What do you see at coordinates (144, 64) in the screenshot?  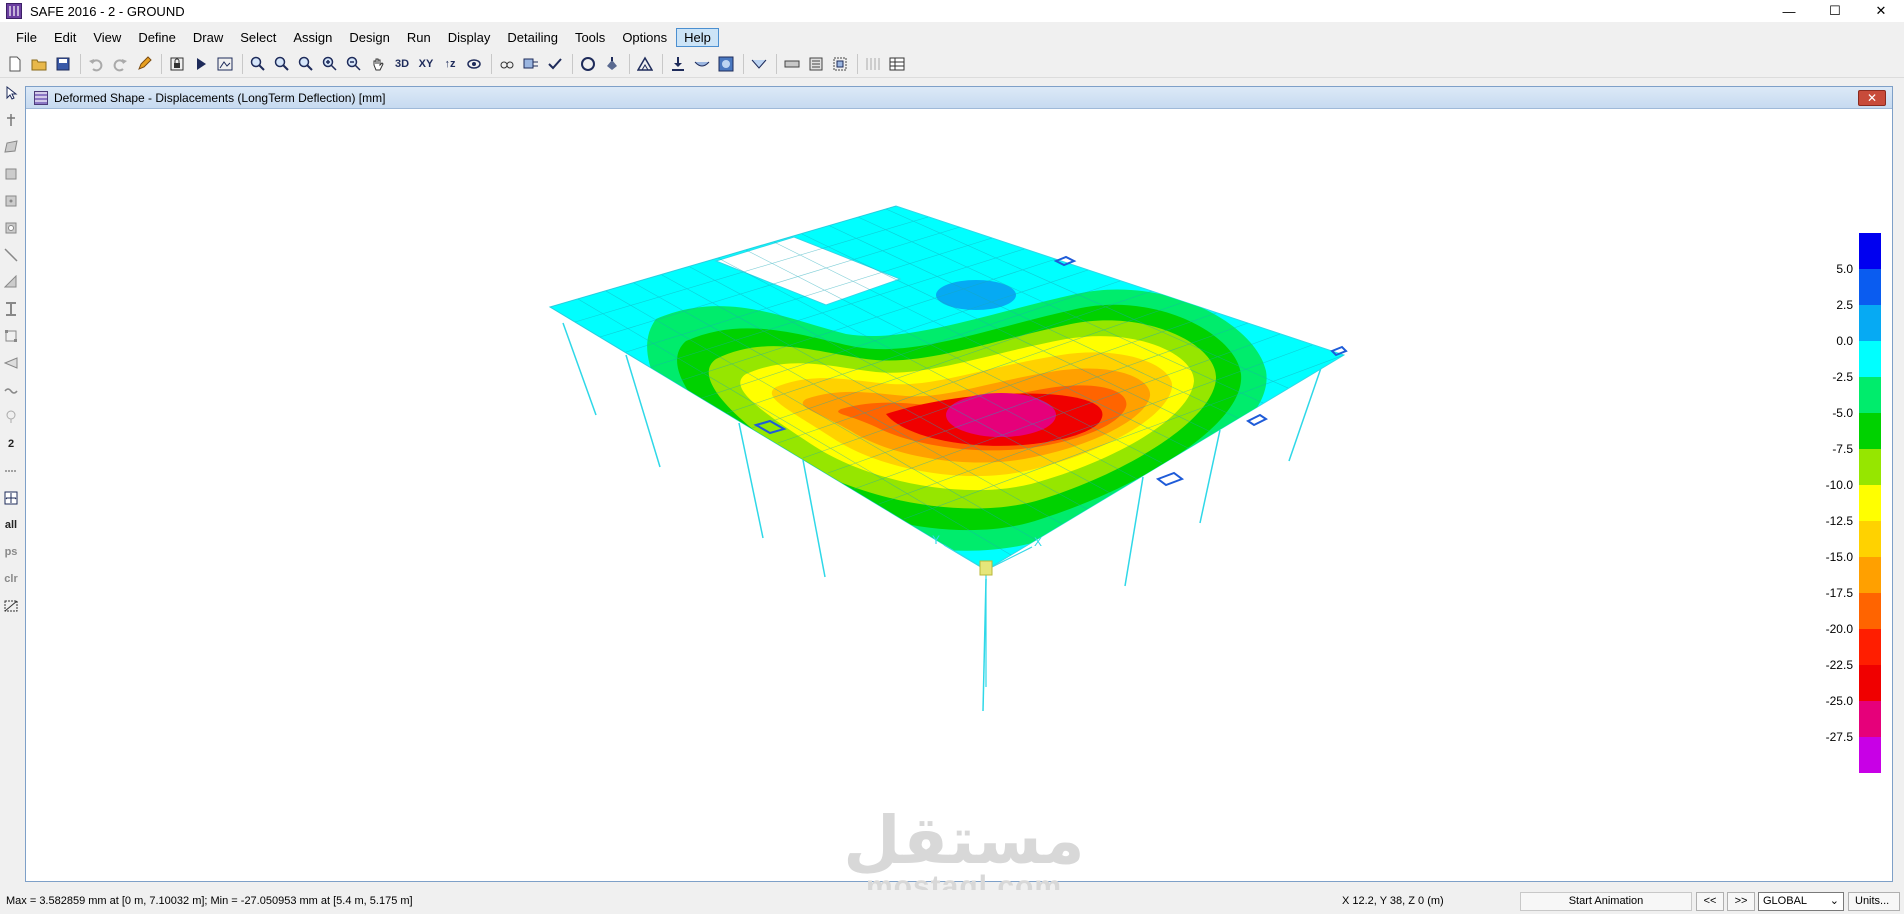 I see `pencil-icon` at bounding box center [144, 64].